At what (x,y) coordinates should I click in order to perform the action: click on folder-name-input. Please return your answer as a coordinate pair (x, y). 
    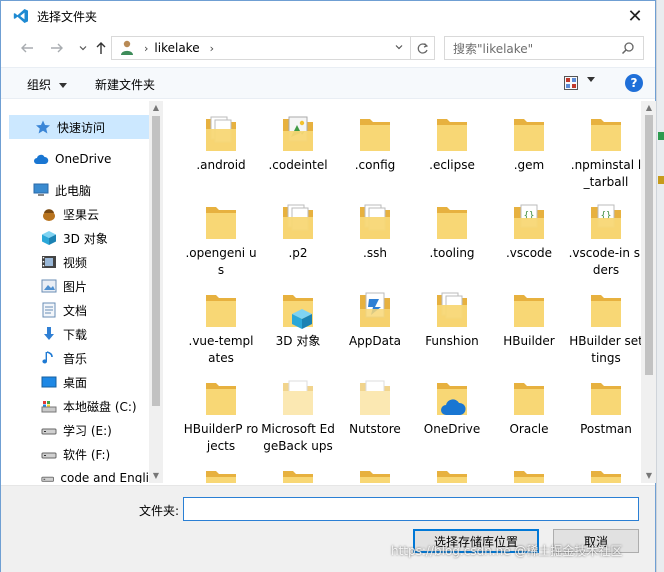
    Looking at the image, I should click on (411, 509).